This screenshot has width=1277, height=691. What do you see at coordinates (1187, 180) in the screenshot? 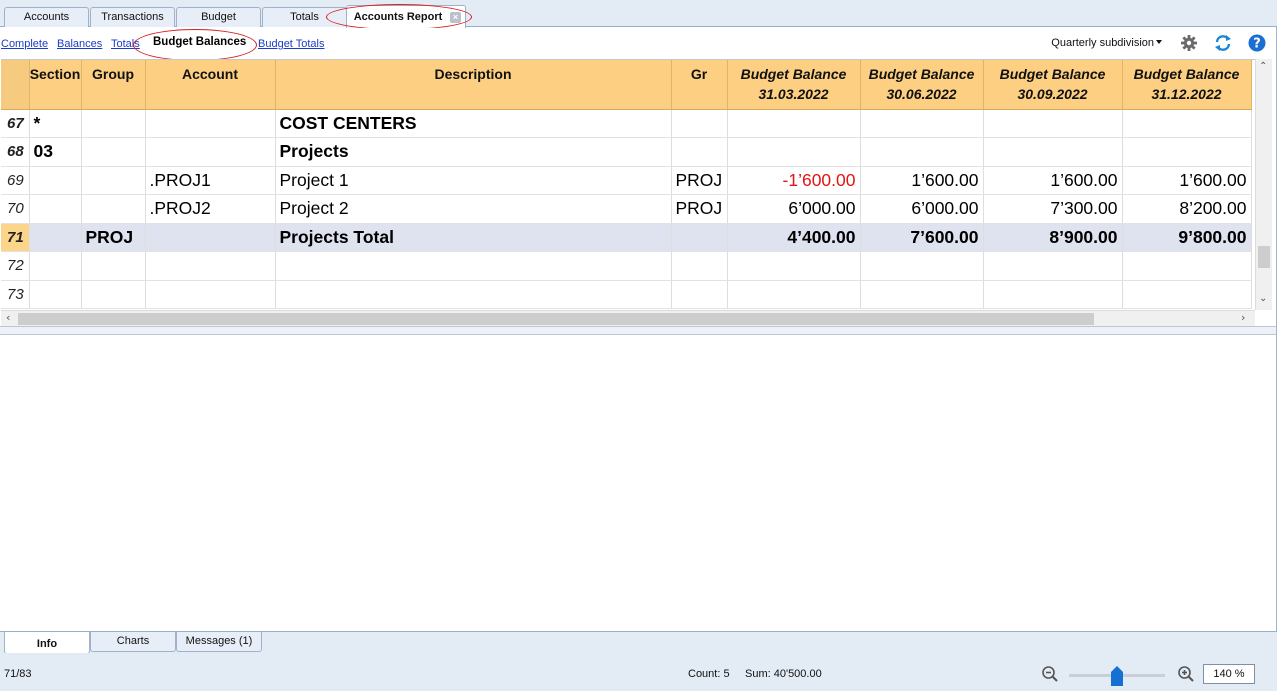
I see `cell-budget-q4: 1’600.00` at bounding box center [1187, 180].